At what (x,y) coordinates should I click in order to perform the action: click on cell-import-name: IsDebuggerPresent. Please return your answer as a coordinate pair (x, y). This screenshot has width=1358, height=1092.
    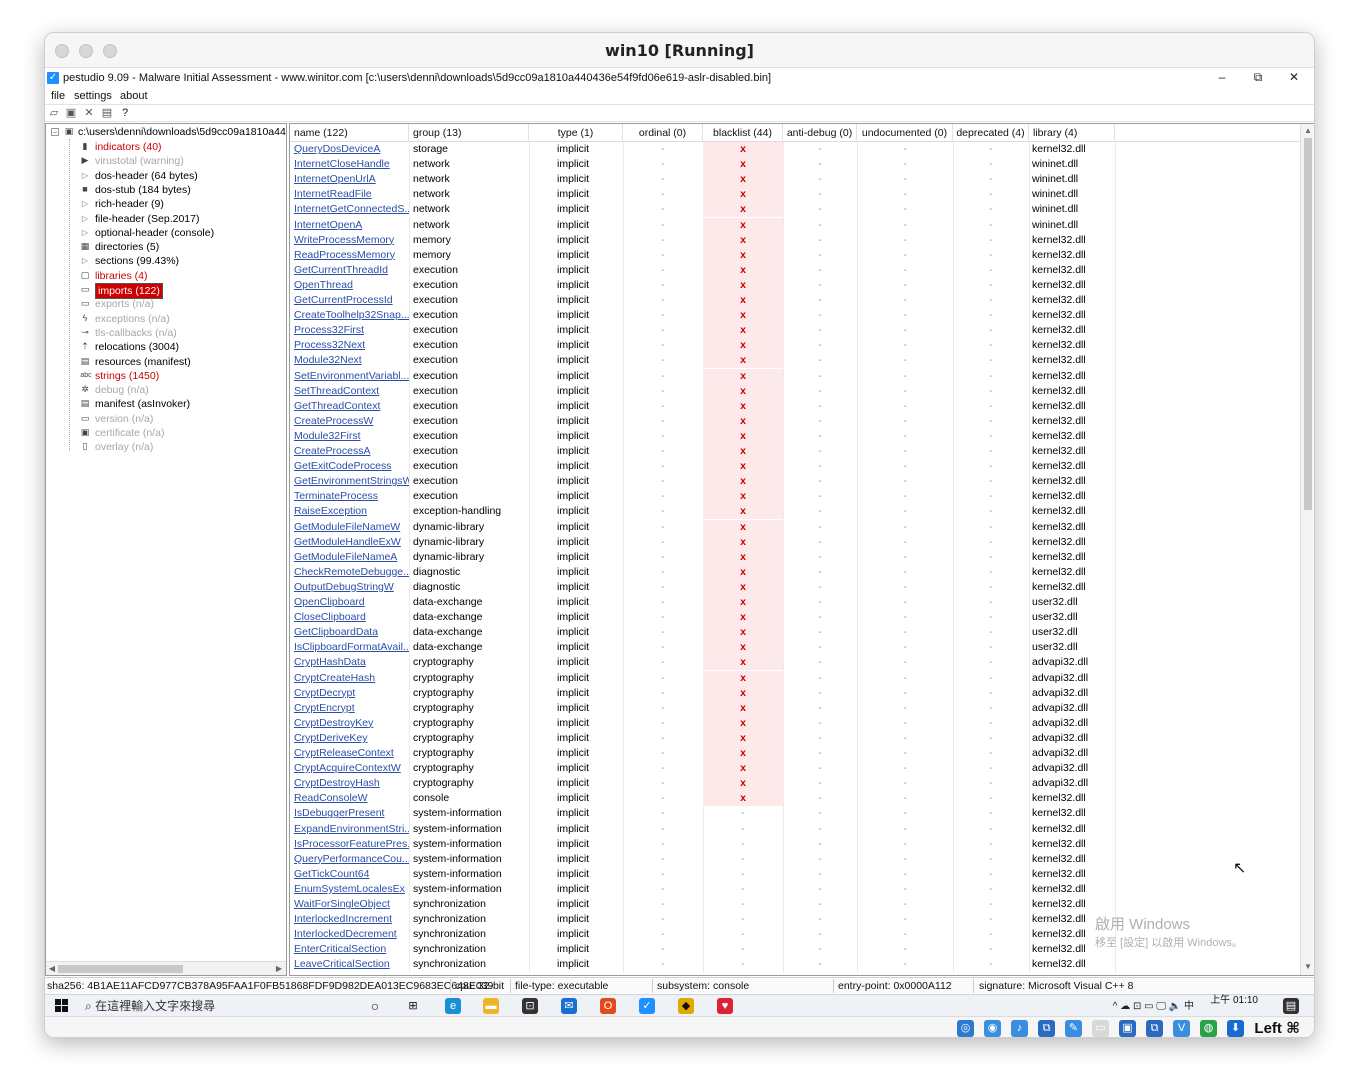
    Looking at the image, I should click on (349, 813).